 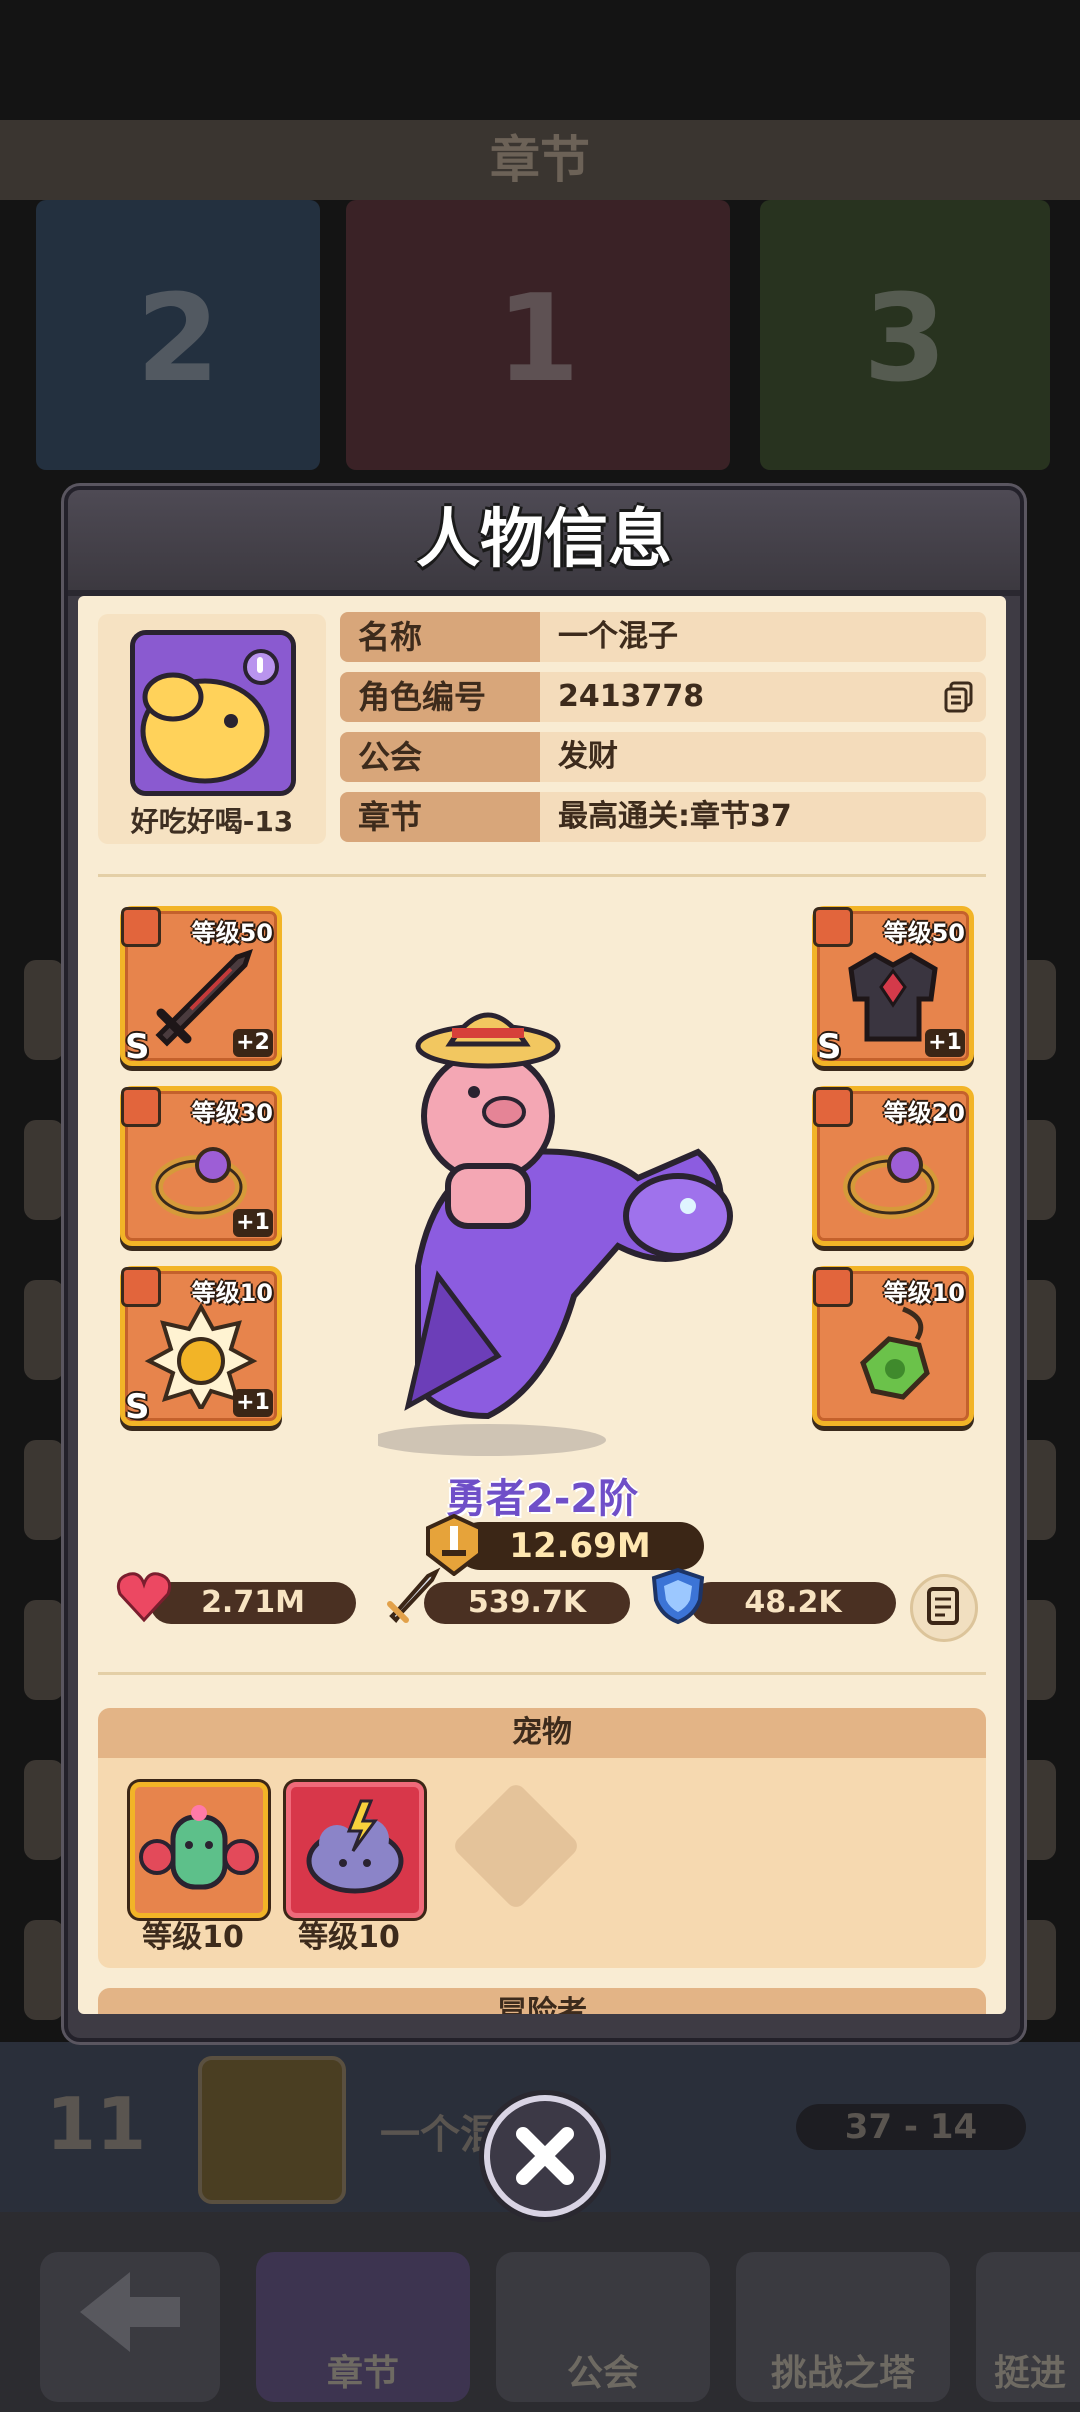 What do you see at coordinates (540, 160) in the screenshot?
I see `screen-title: 章节` at bounding box center [540, 160].